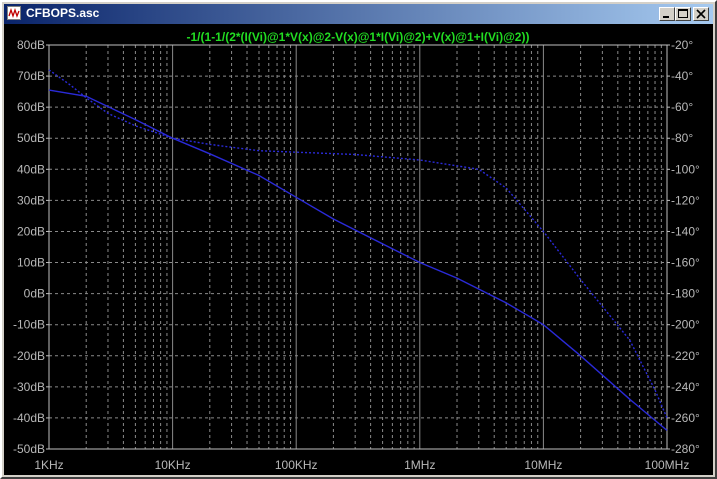  Describe the element at coordinates (173, 465) in the screenshot. I see `x-tick-label: 10KHz` at that location.